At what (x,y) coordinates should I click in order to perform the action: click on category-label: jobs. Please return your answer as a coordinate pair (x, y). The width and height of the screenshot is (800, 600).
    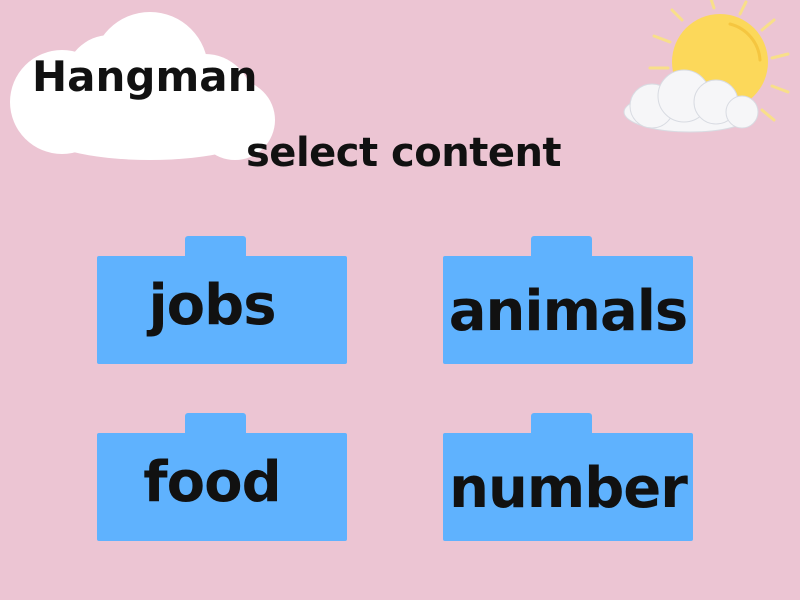
    Looking at the image, I should click on (212, 305).